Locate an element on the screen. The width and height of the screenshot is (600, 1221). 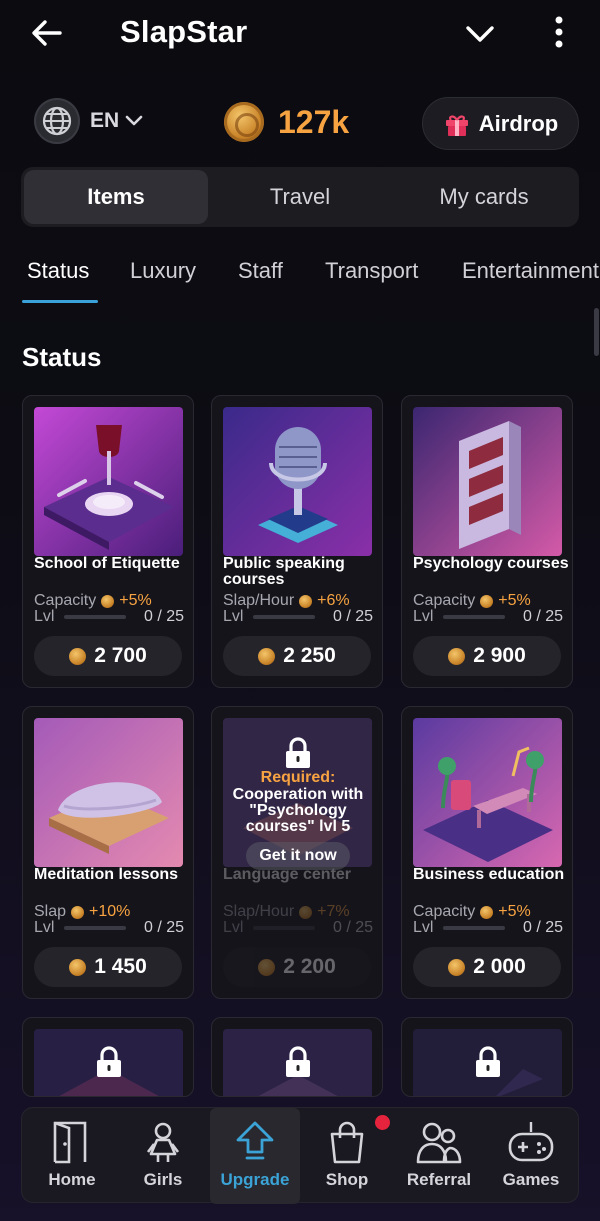
nav-upgrade: Upgrade is located at coordinates (255, 1156).